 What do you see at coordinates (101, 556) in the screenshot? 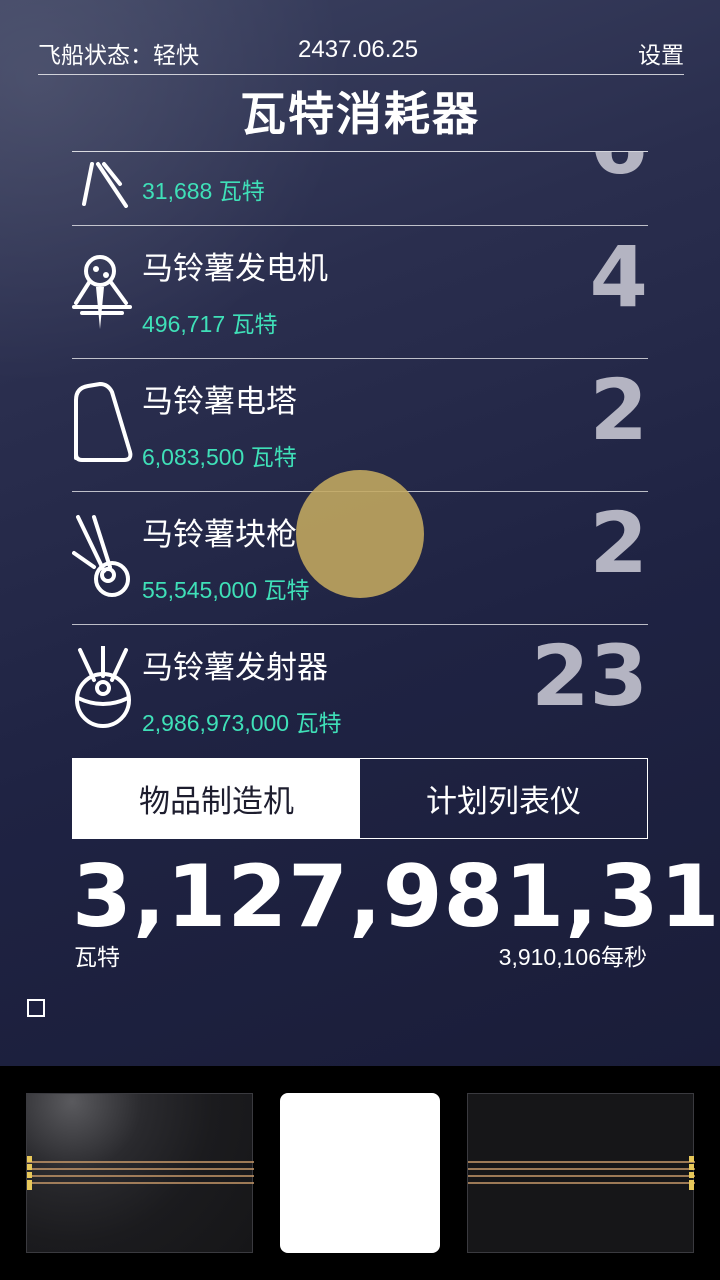
I see `gun-icon` at bounding box center [101, 556].